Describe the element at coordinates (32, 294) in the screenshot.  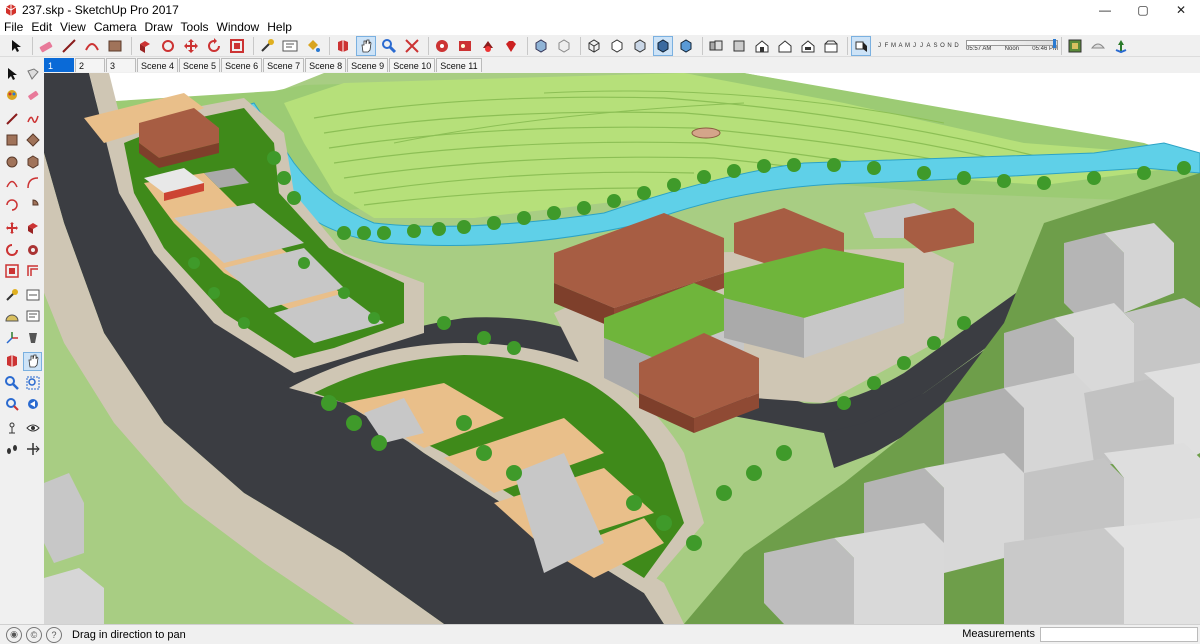
I see `dimension-icon` at that location.